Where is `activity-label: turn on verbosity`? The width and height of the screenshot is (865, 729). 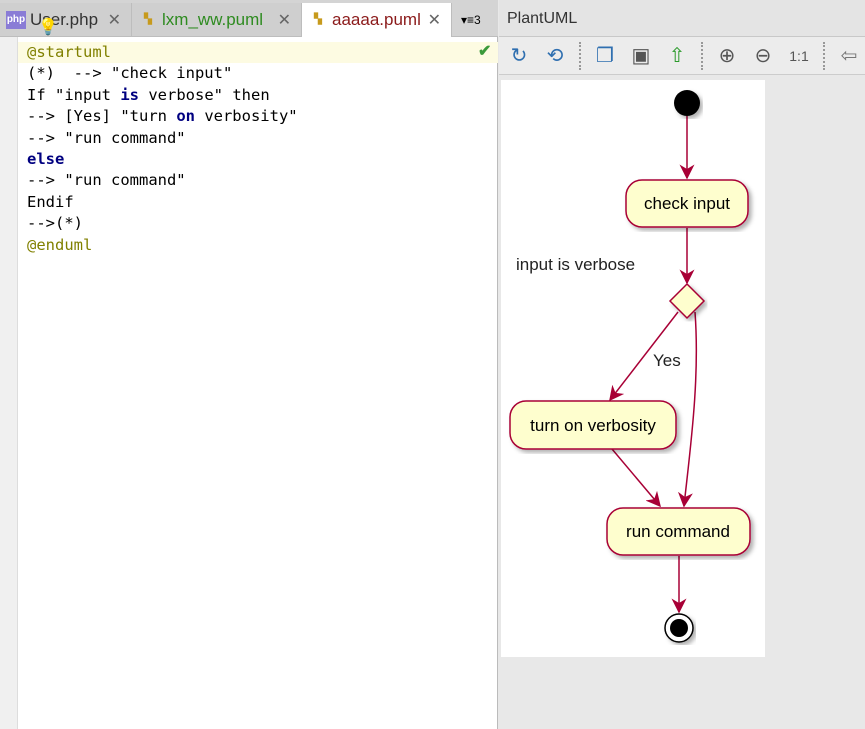 activity-label: turn on verbosity is located at coordinates (593, 425).